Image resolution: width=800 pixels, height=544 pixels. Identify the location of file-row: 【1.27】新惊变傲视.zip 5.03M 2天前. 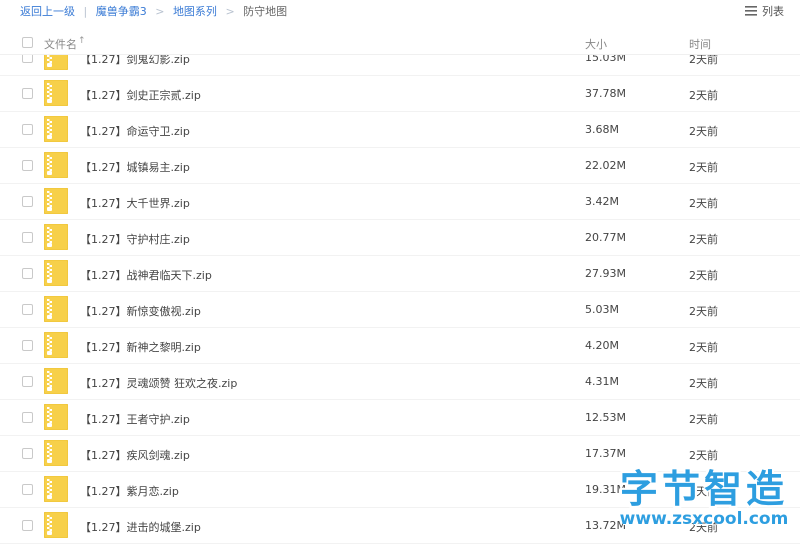
(400, 310).